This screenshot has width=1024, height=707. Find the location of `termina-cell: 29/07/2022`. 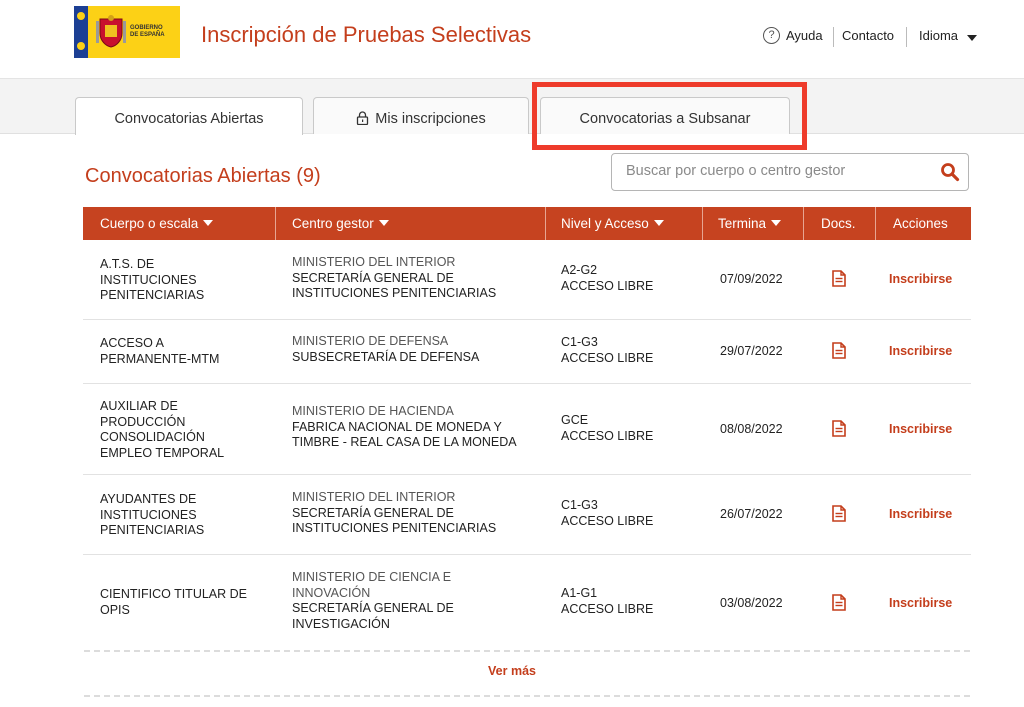

termina-cell: 29/07/2022 is located at coordinates (751, 351).